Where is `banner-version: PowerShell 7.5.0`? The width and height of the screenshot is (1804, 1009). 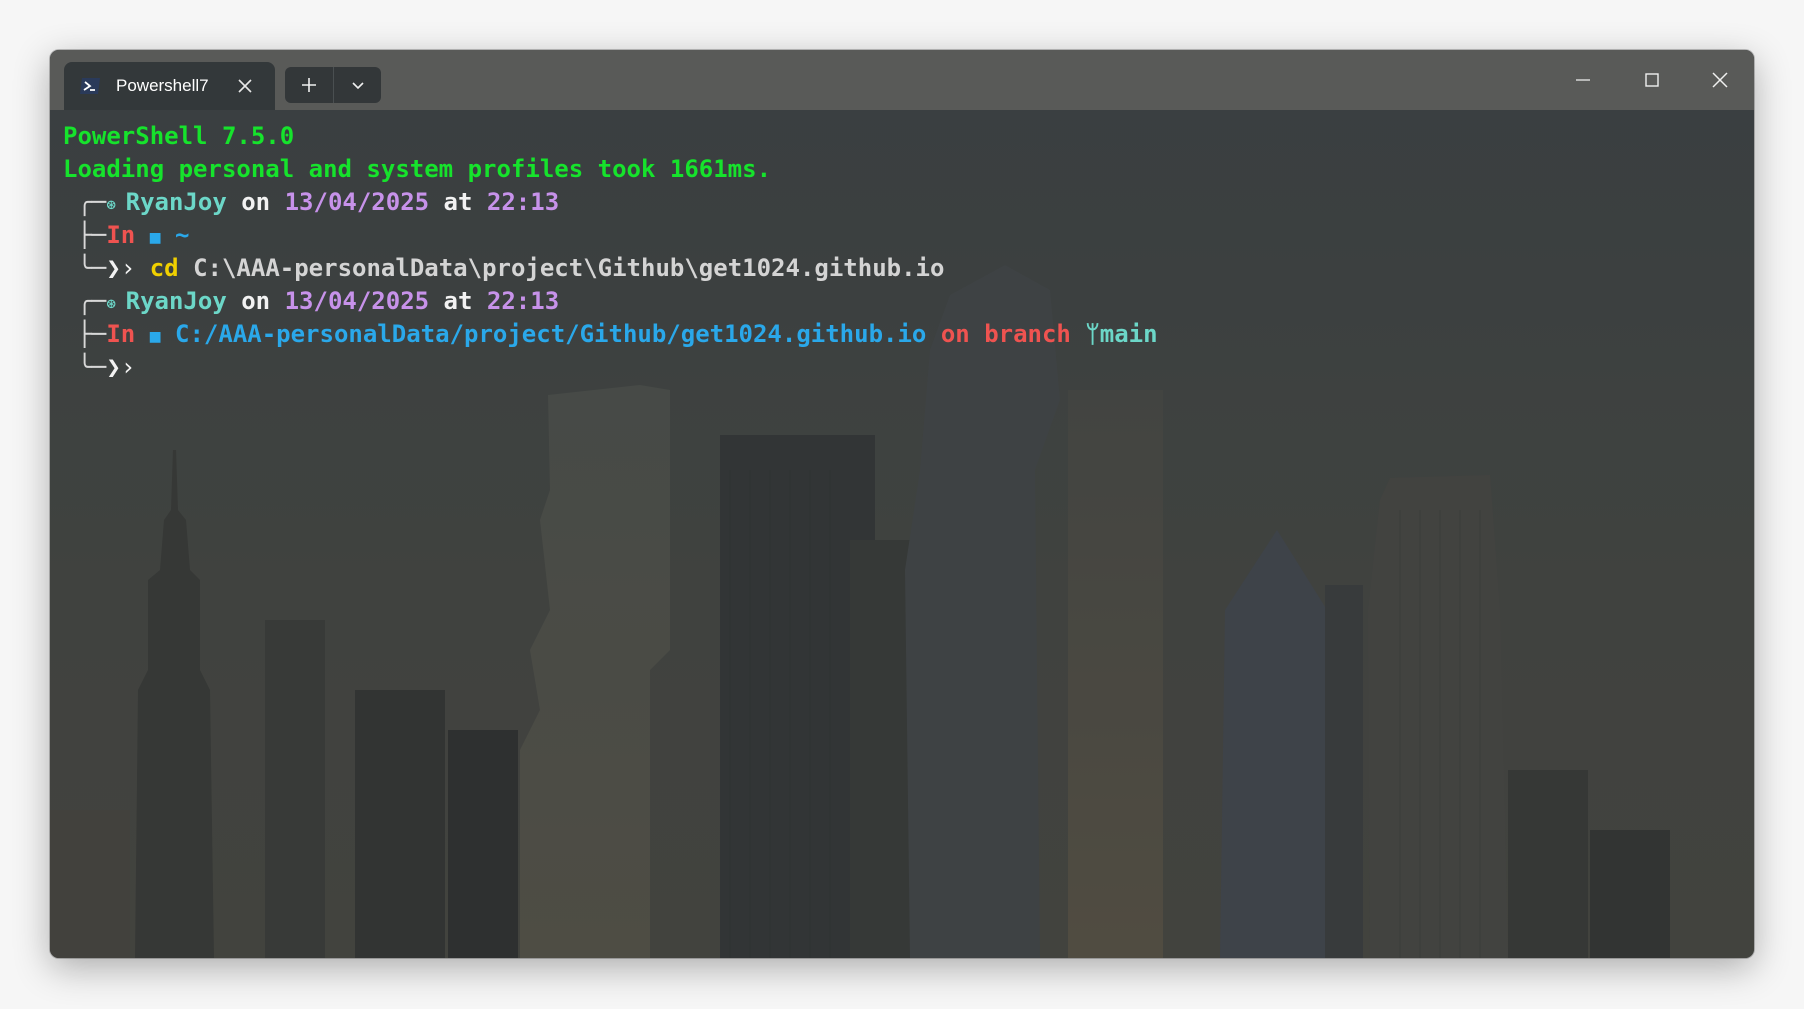
banner-version: PowerShell 7.5.0 is located at coordinates (179, 136).